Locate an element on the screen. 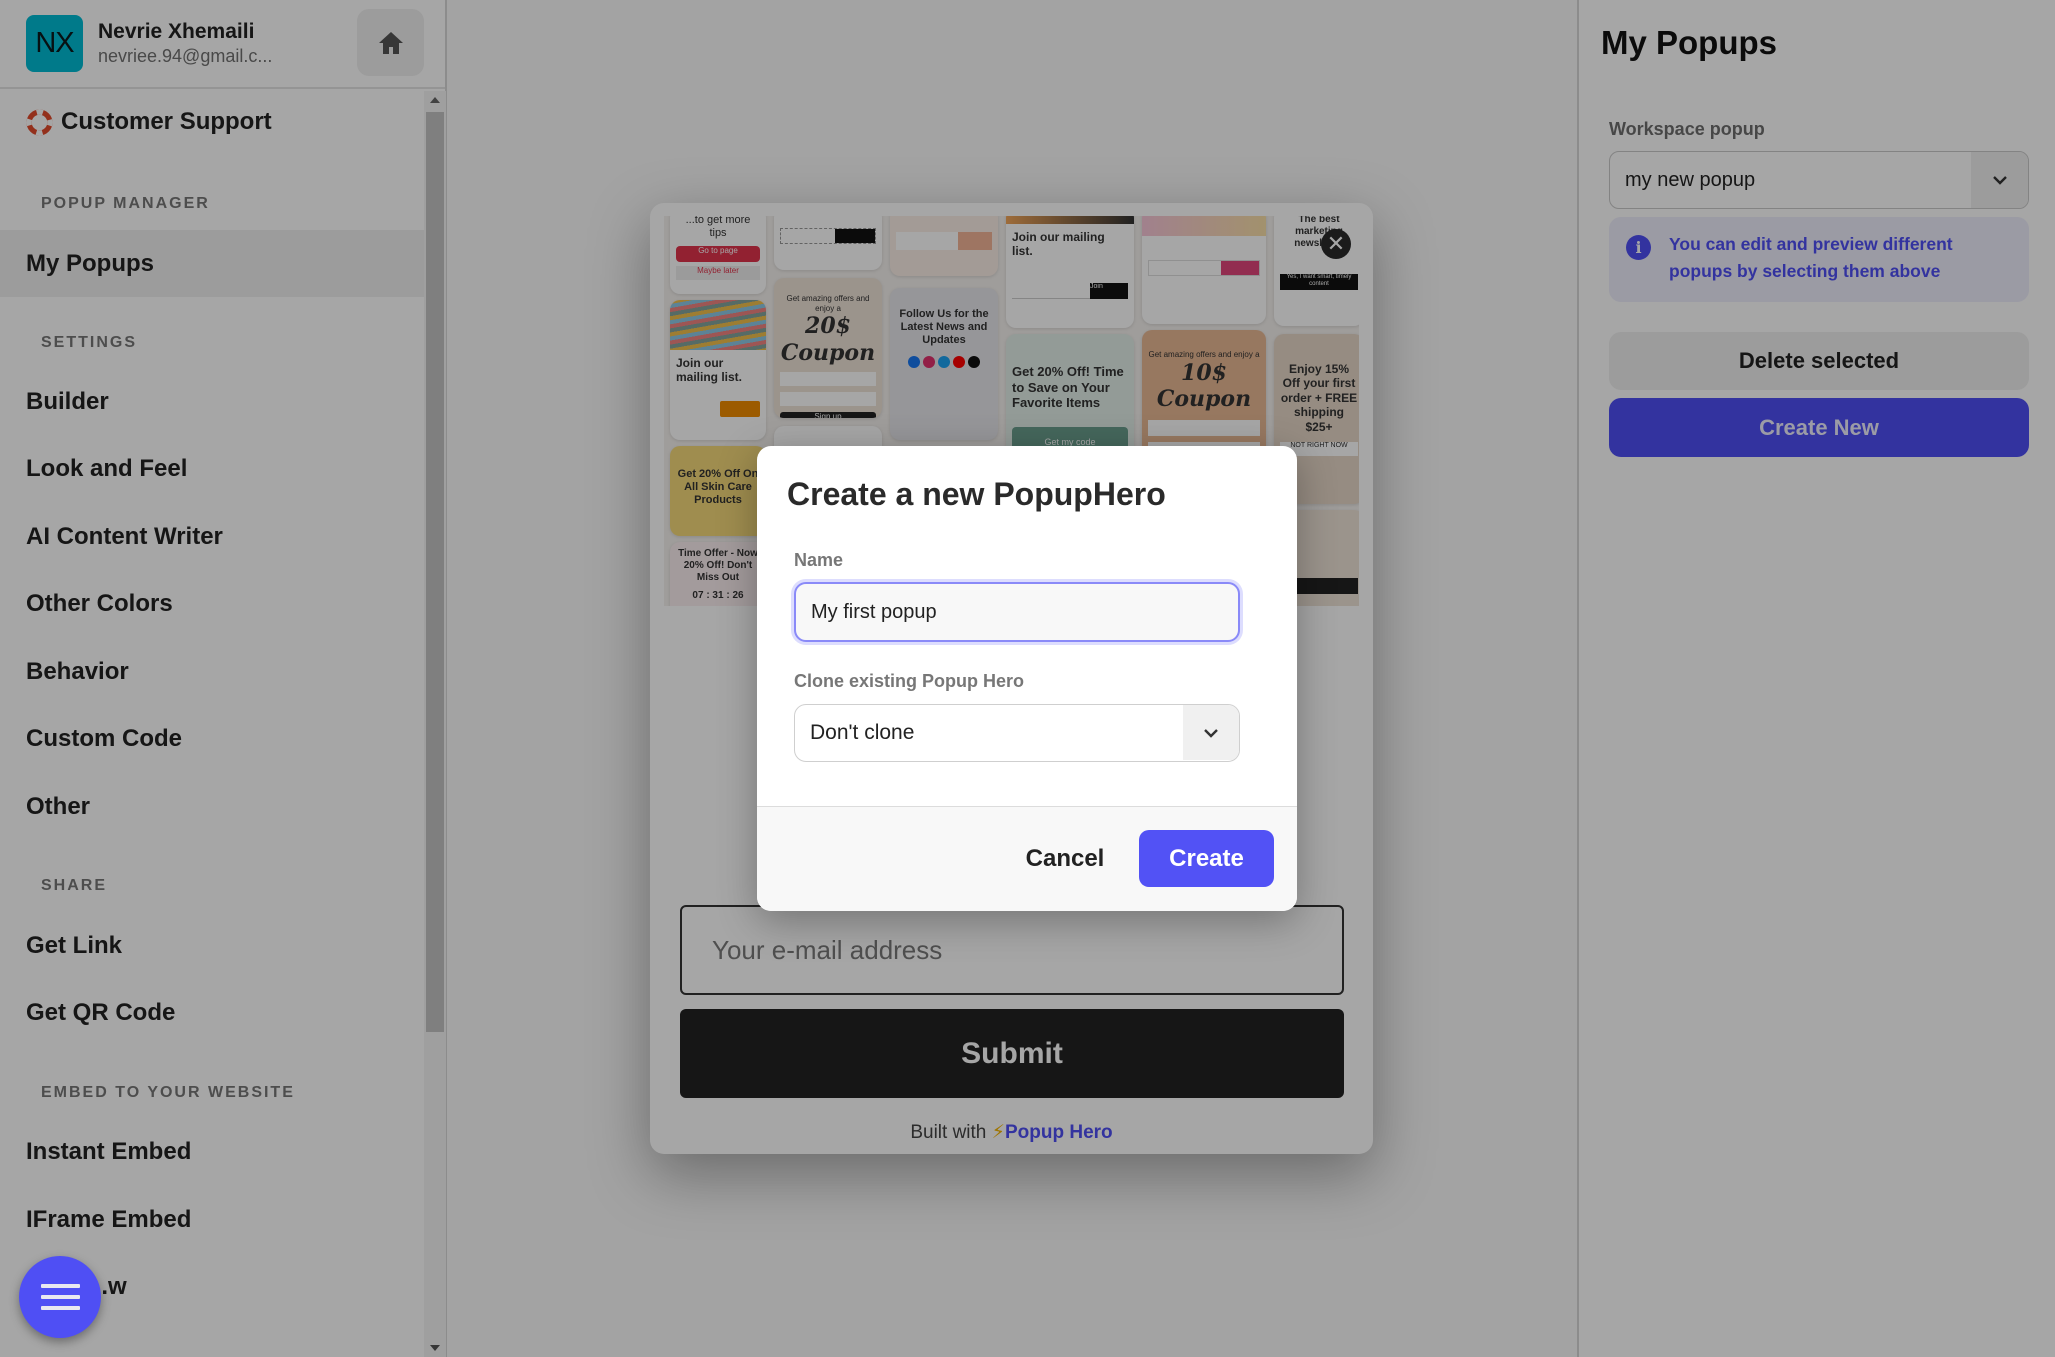 Image resolution: width=2055 pixels, height=1357 pixels. create-button: Create is located at coordinates (1206, 858).